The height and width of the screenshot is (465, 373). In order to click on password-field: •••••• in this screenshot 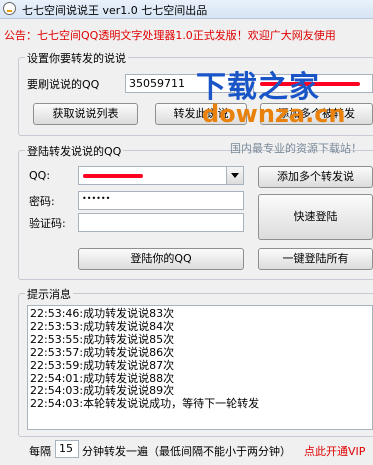, I will do `click(161, 200)`.